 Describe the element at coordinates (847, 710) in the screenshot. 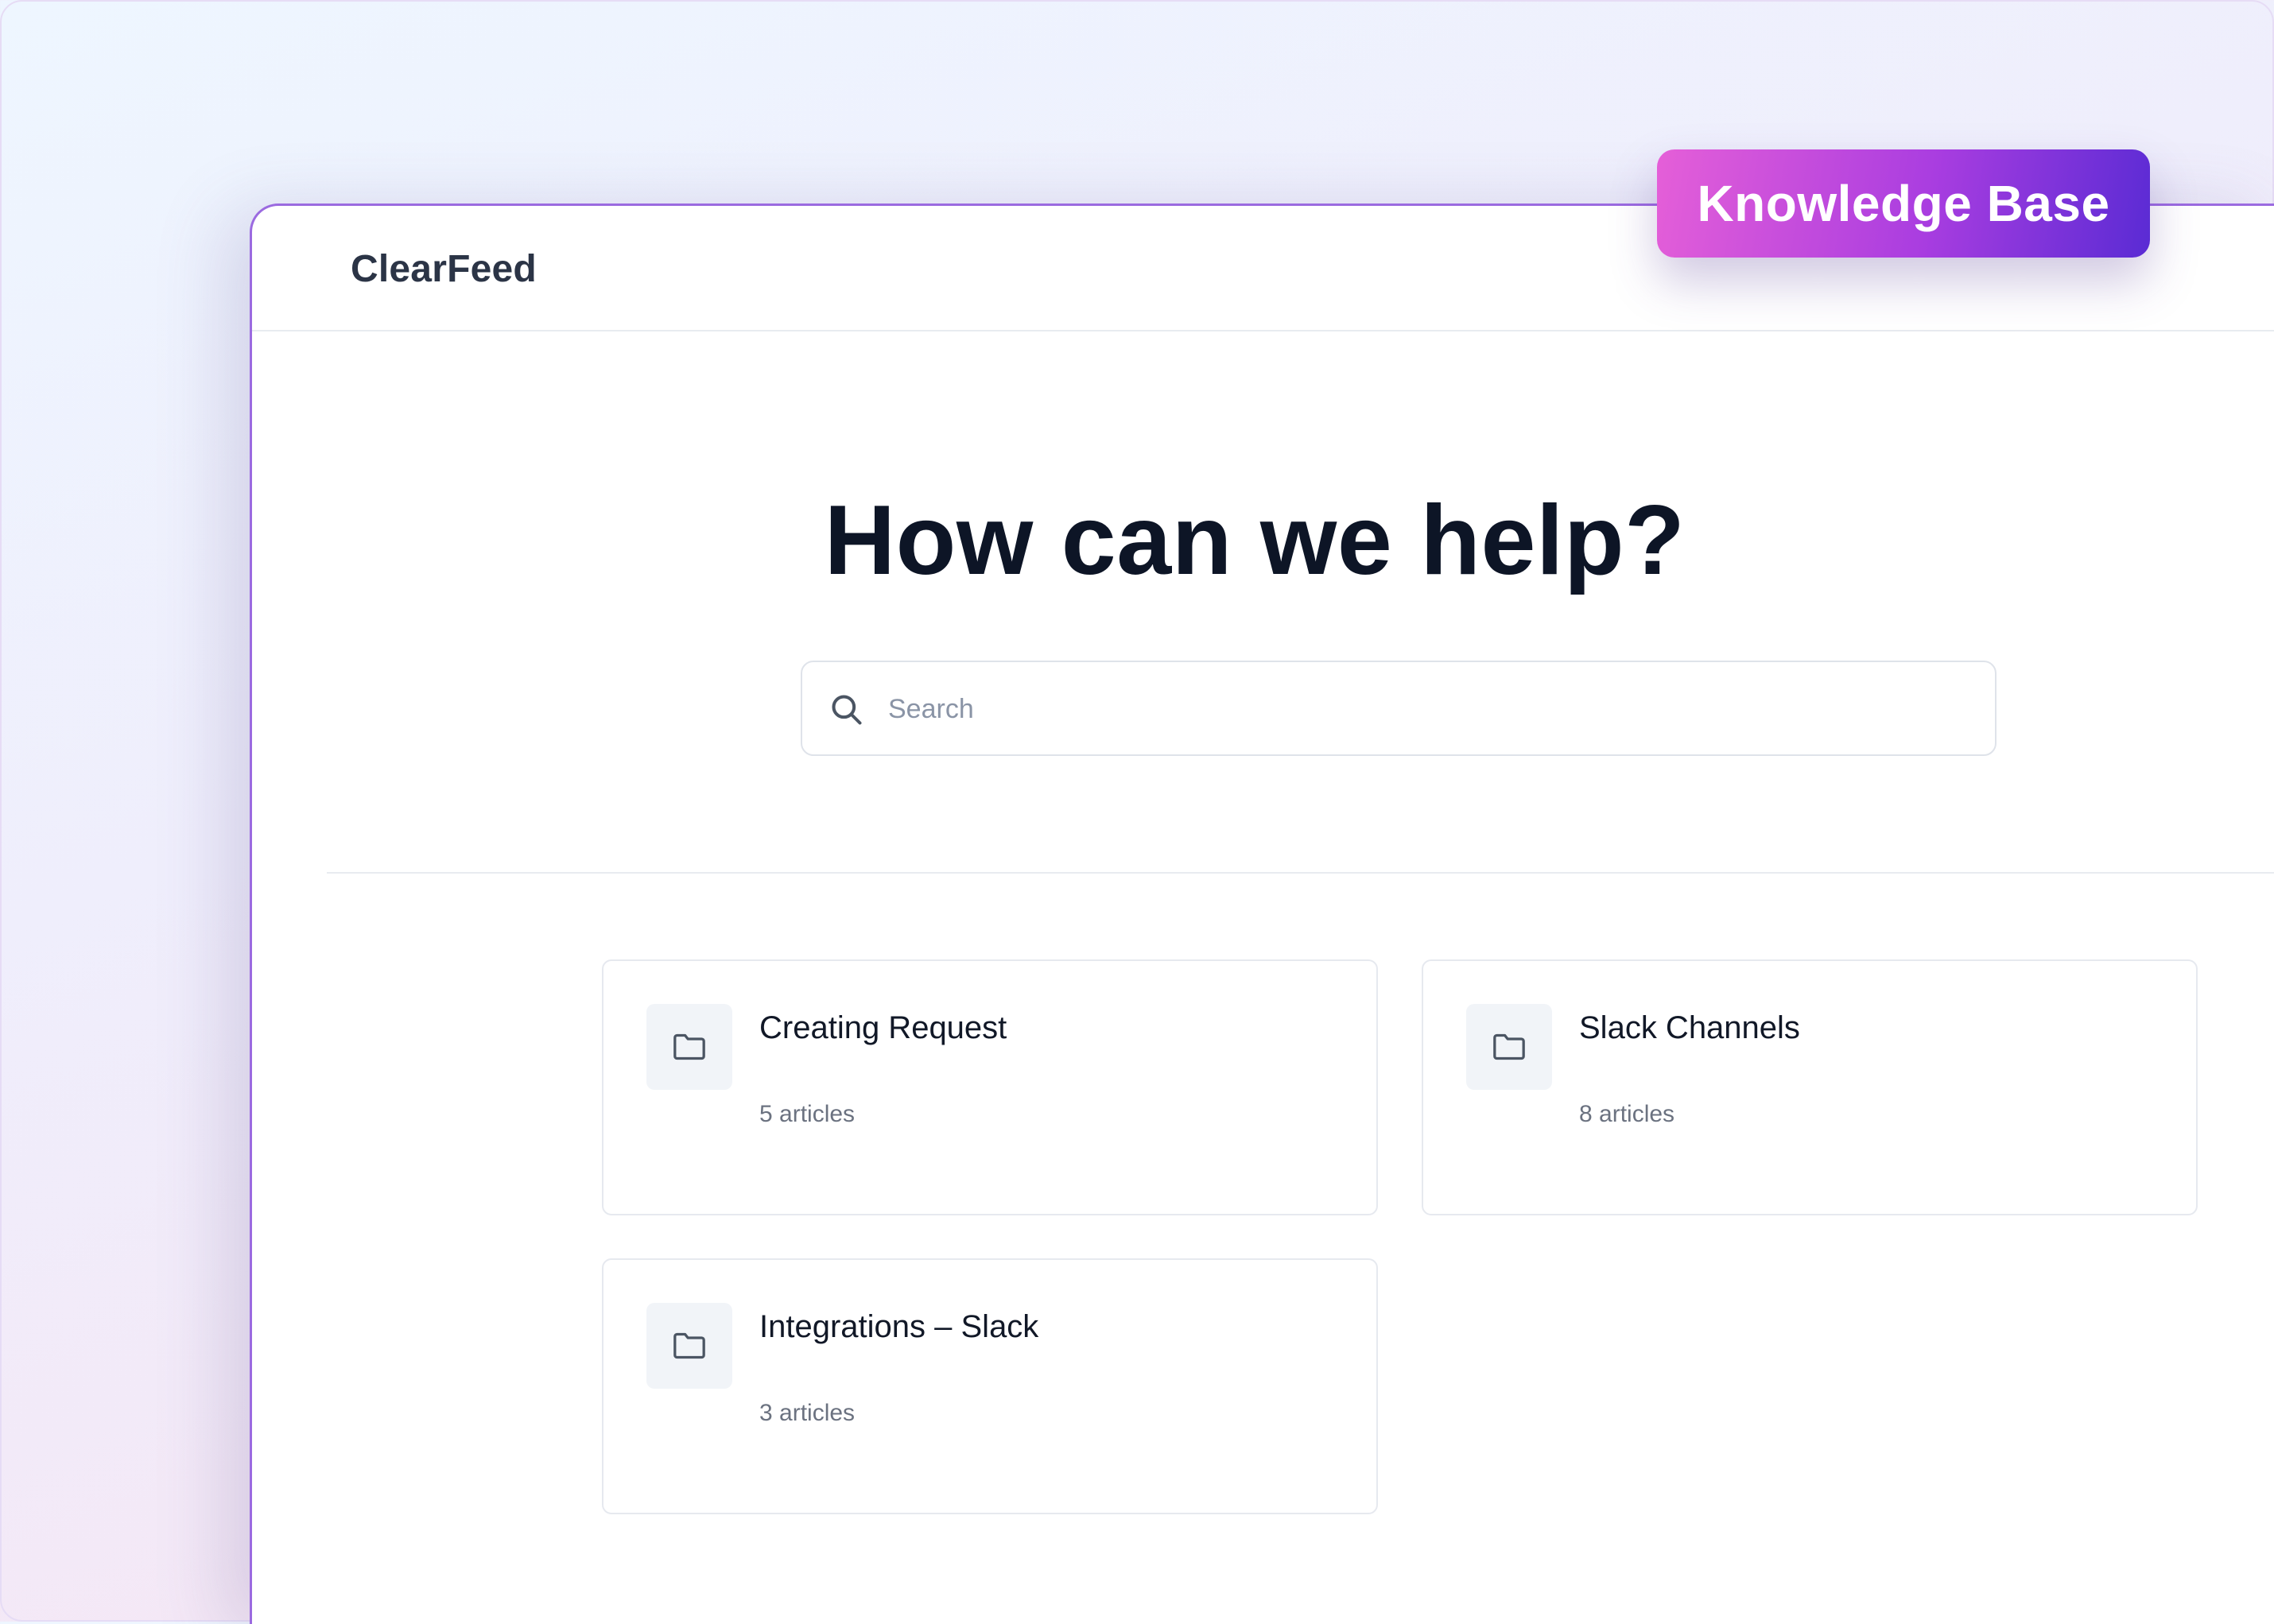

I see `search-icon` at that location.